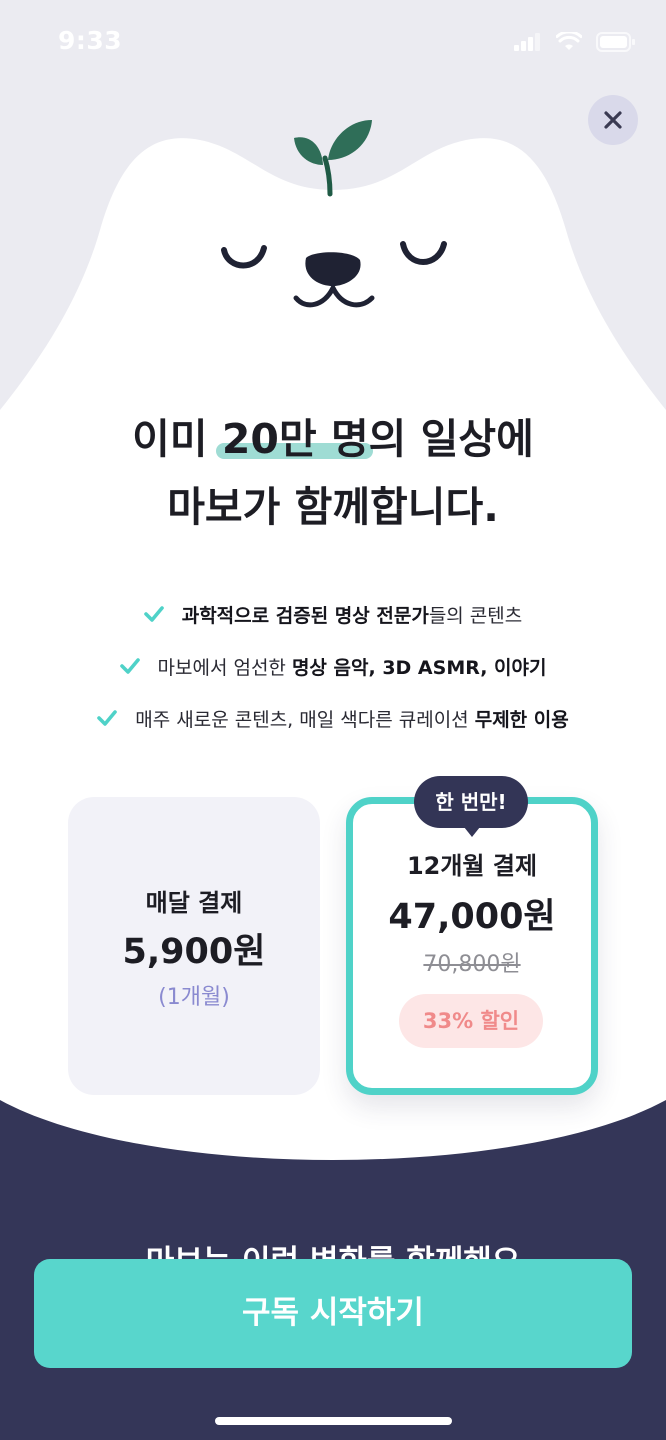 Image resolution: width=666 pixels, height=1440 pixels. I want to click on feature-text: 마보에서 엄선한, so click(224, 667).